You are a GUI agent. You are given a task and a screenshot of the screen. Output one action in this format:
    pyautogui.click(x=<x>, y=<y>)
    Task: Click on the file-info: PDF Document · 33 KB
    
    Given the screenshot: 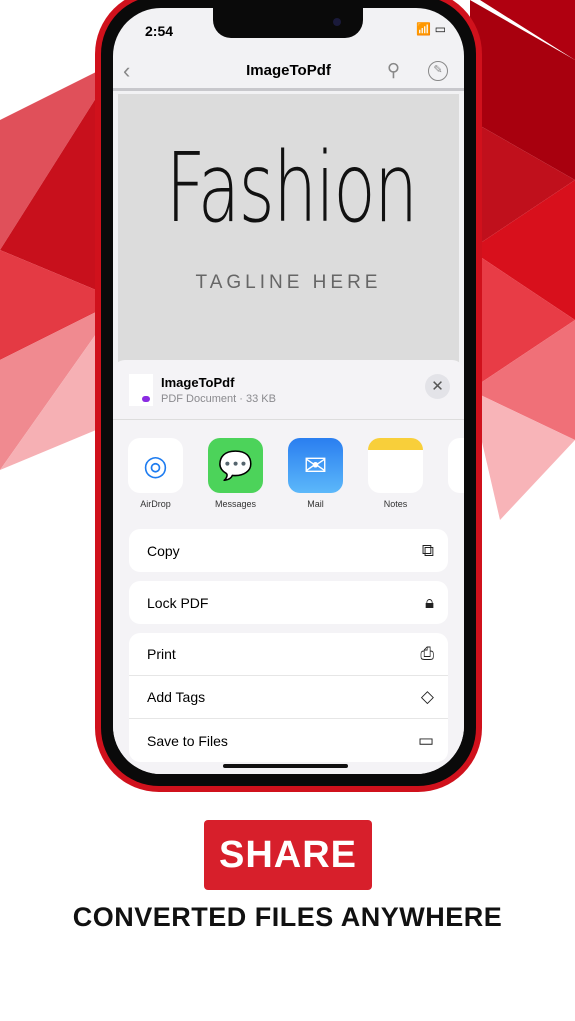 What is the action you would take?
    pyautogui.click(x=218, y=398)
    